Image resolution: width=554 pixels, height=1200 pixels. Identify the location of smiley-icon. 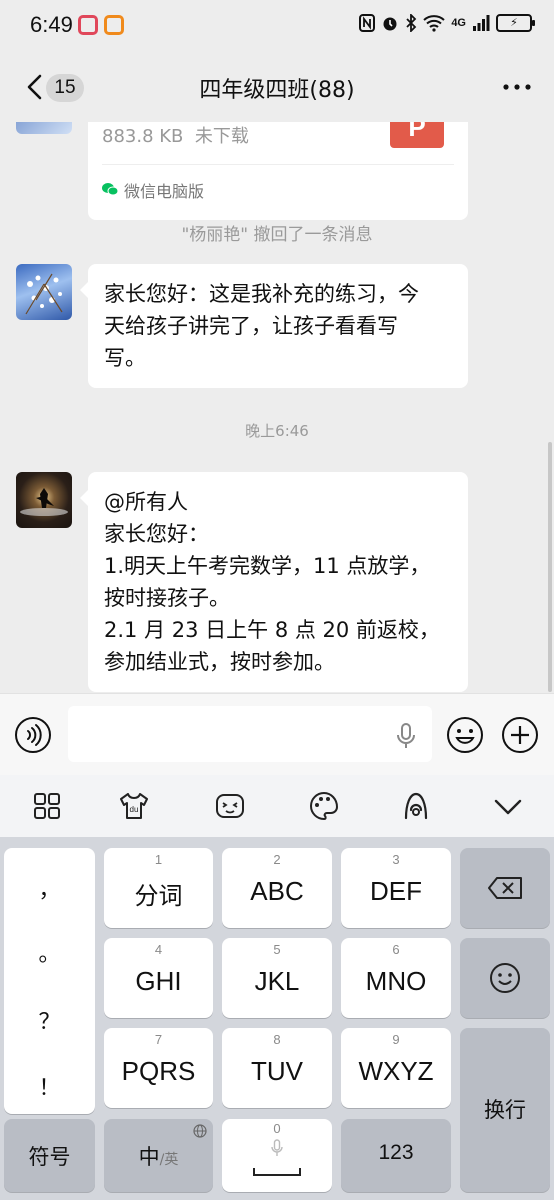
(505, 978).